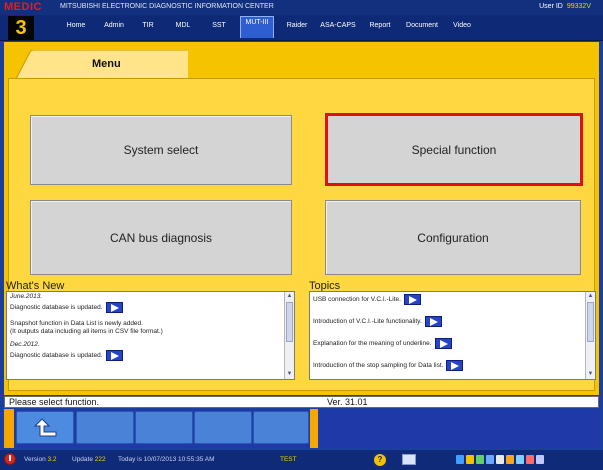 This screenshot has width=603, height=470. Describe the element at coordinates (540, 459) in the screenshot. I see `tray-display-icon` at that location.